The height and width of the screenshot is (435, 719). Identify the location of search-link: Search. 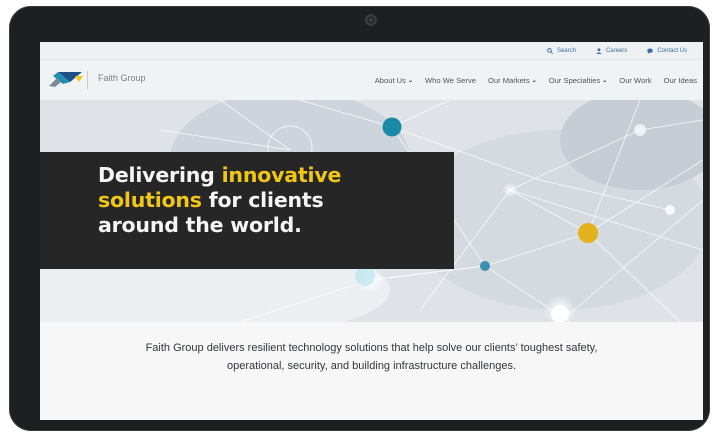
(561, 51).